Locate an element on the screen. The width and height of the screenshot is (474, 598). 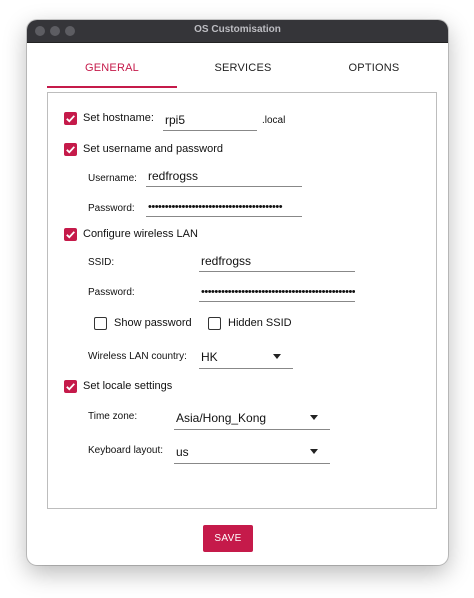
hostname-checkbox is located at coordinates (70, 118).